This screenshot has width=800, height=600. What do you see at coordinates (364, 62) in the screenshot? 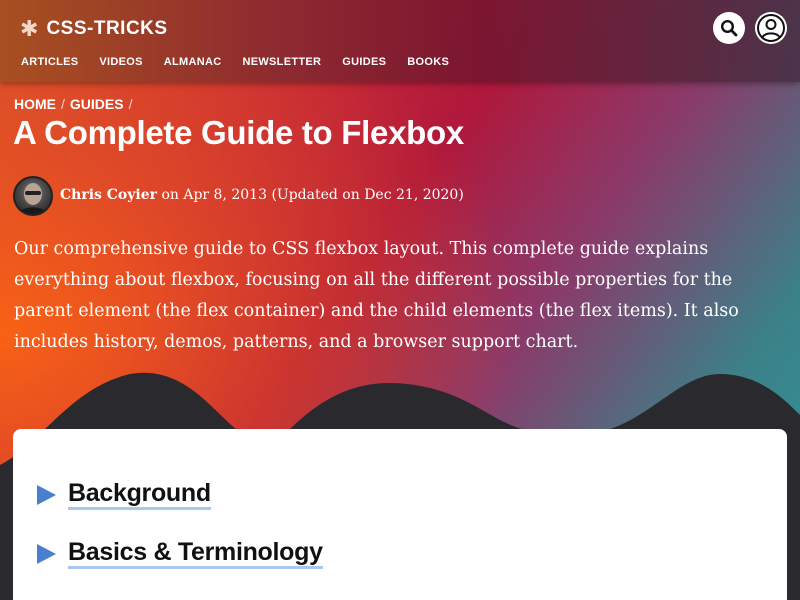
I see `nav-item-guides: GUIDES` at bounding box center [364, 62].